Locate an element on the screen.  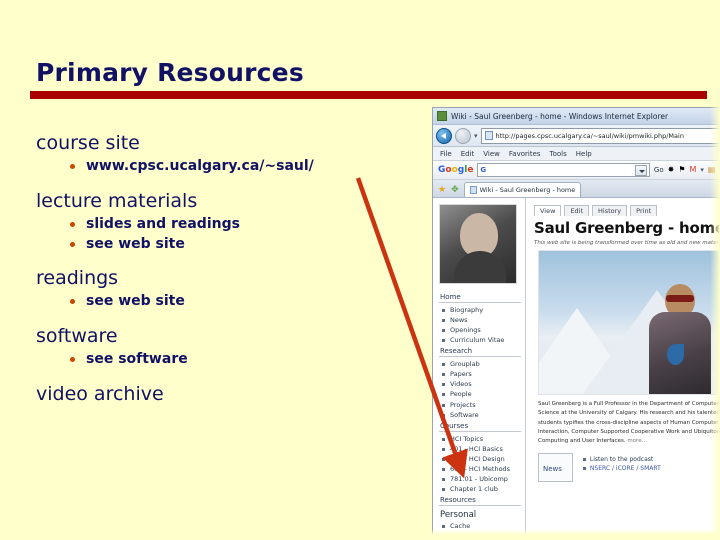
sidebar-item-openings: Openings is located at coordinates (480, 330).